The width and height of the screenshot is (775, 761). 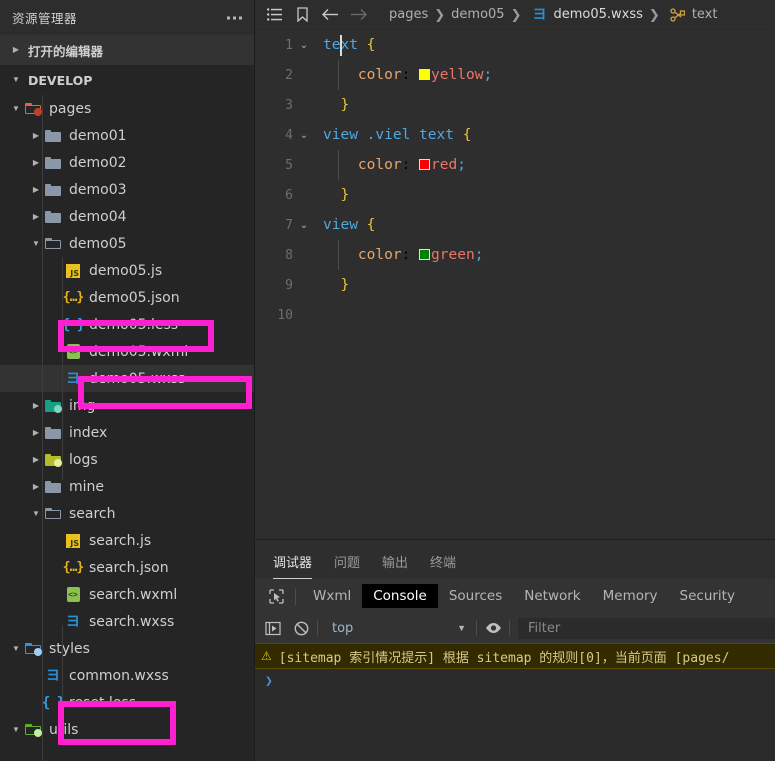 I want to click on prompt-caret-icon: ❯, so click(x=269, y=681).